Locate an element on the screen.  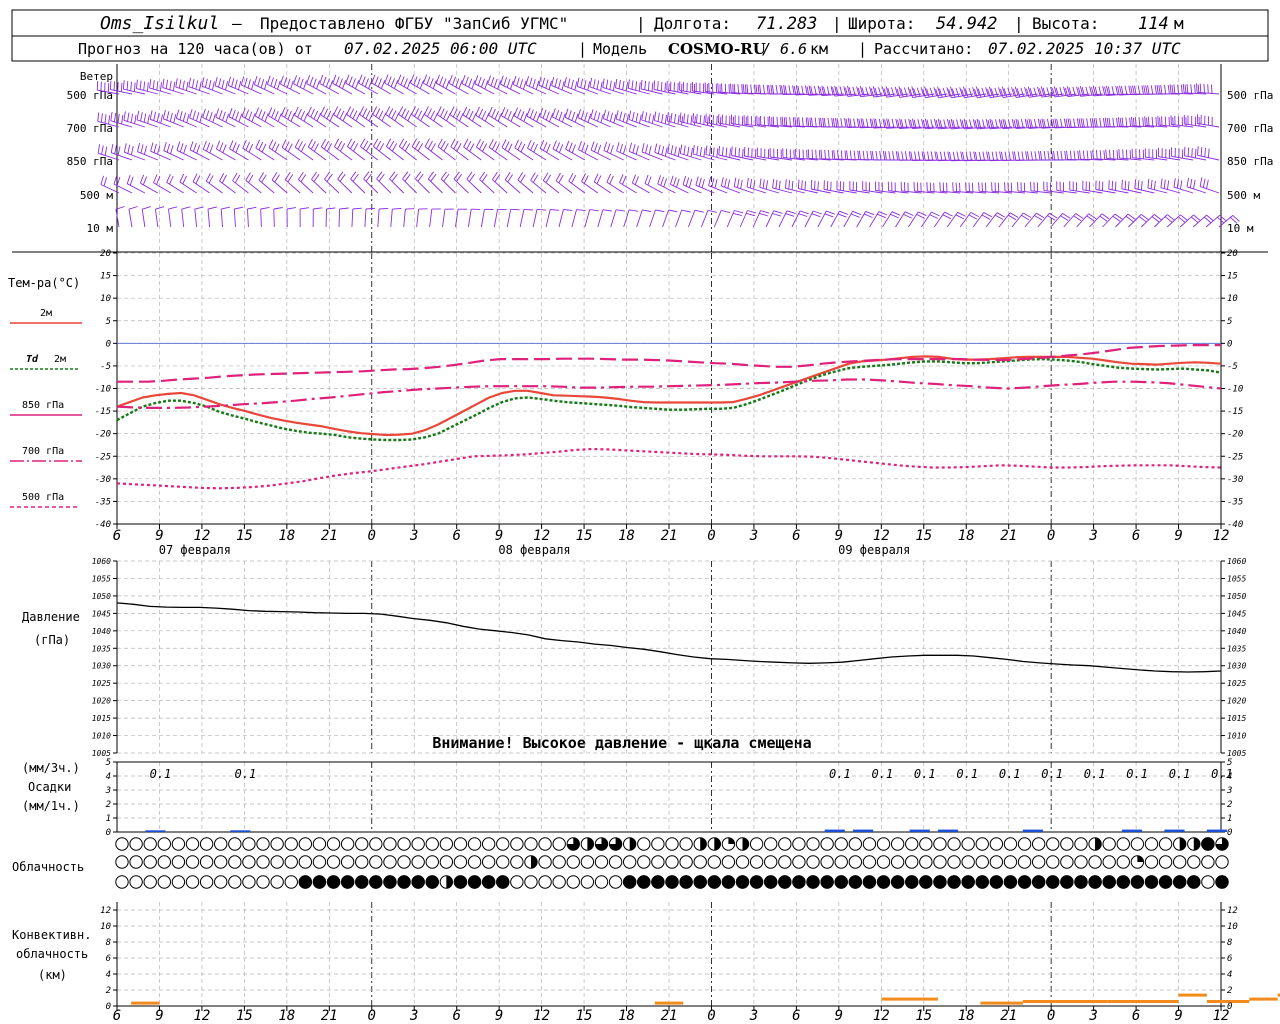
alt-label: Высота: is located at coordinates (1065, 23).